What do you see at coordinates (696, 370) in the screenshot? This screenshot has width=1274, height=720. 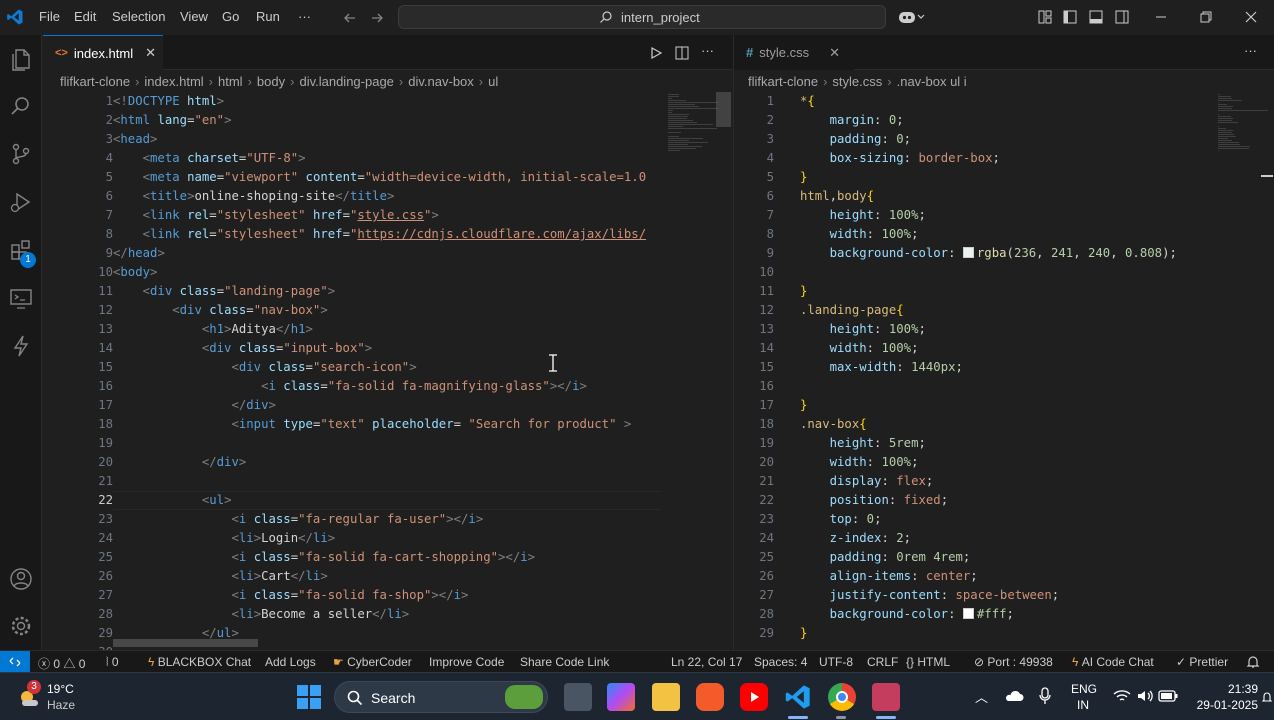 I see `minimap-left` at bounding box center [696, 370].